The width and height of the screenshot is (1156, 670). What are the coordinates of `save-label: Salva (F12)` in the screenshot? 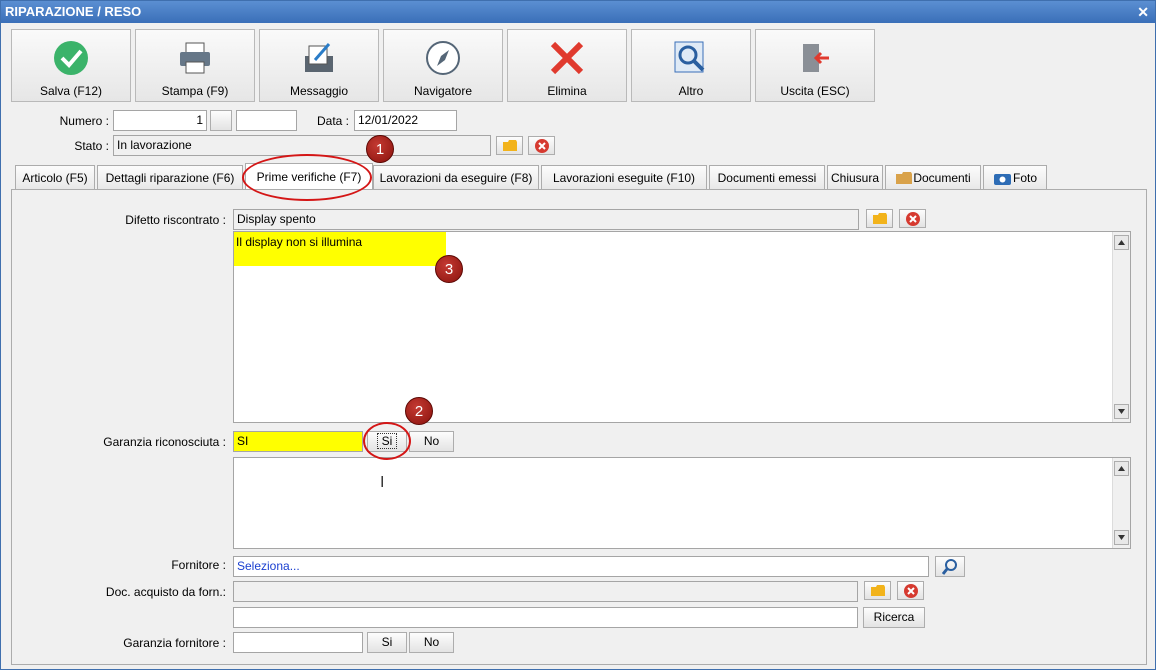 It's located at (71, 91).